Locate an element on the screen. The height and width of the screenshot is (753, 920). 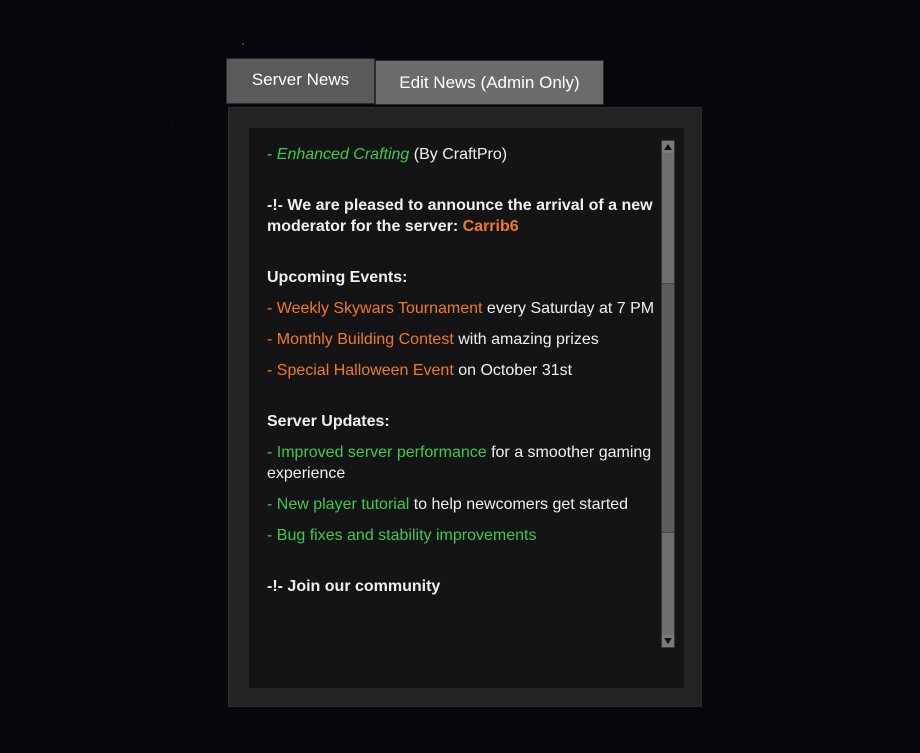
update-item-highlight: - Bug fixes and stability improvements is located at coordinates (402, 535).